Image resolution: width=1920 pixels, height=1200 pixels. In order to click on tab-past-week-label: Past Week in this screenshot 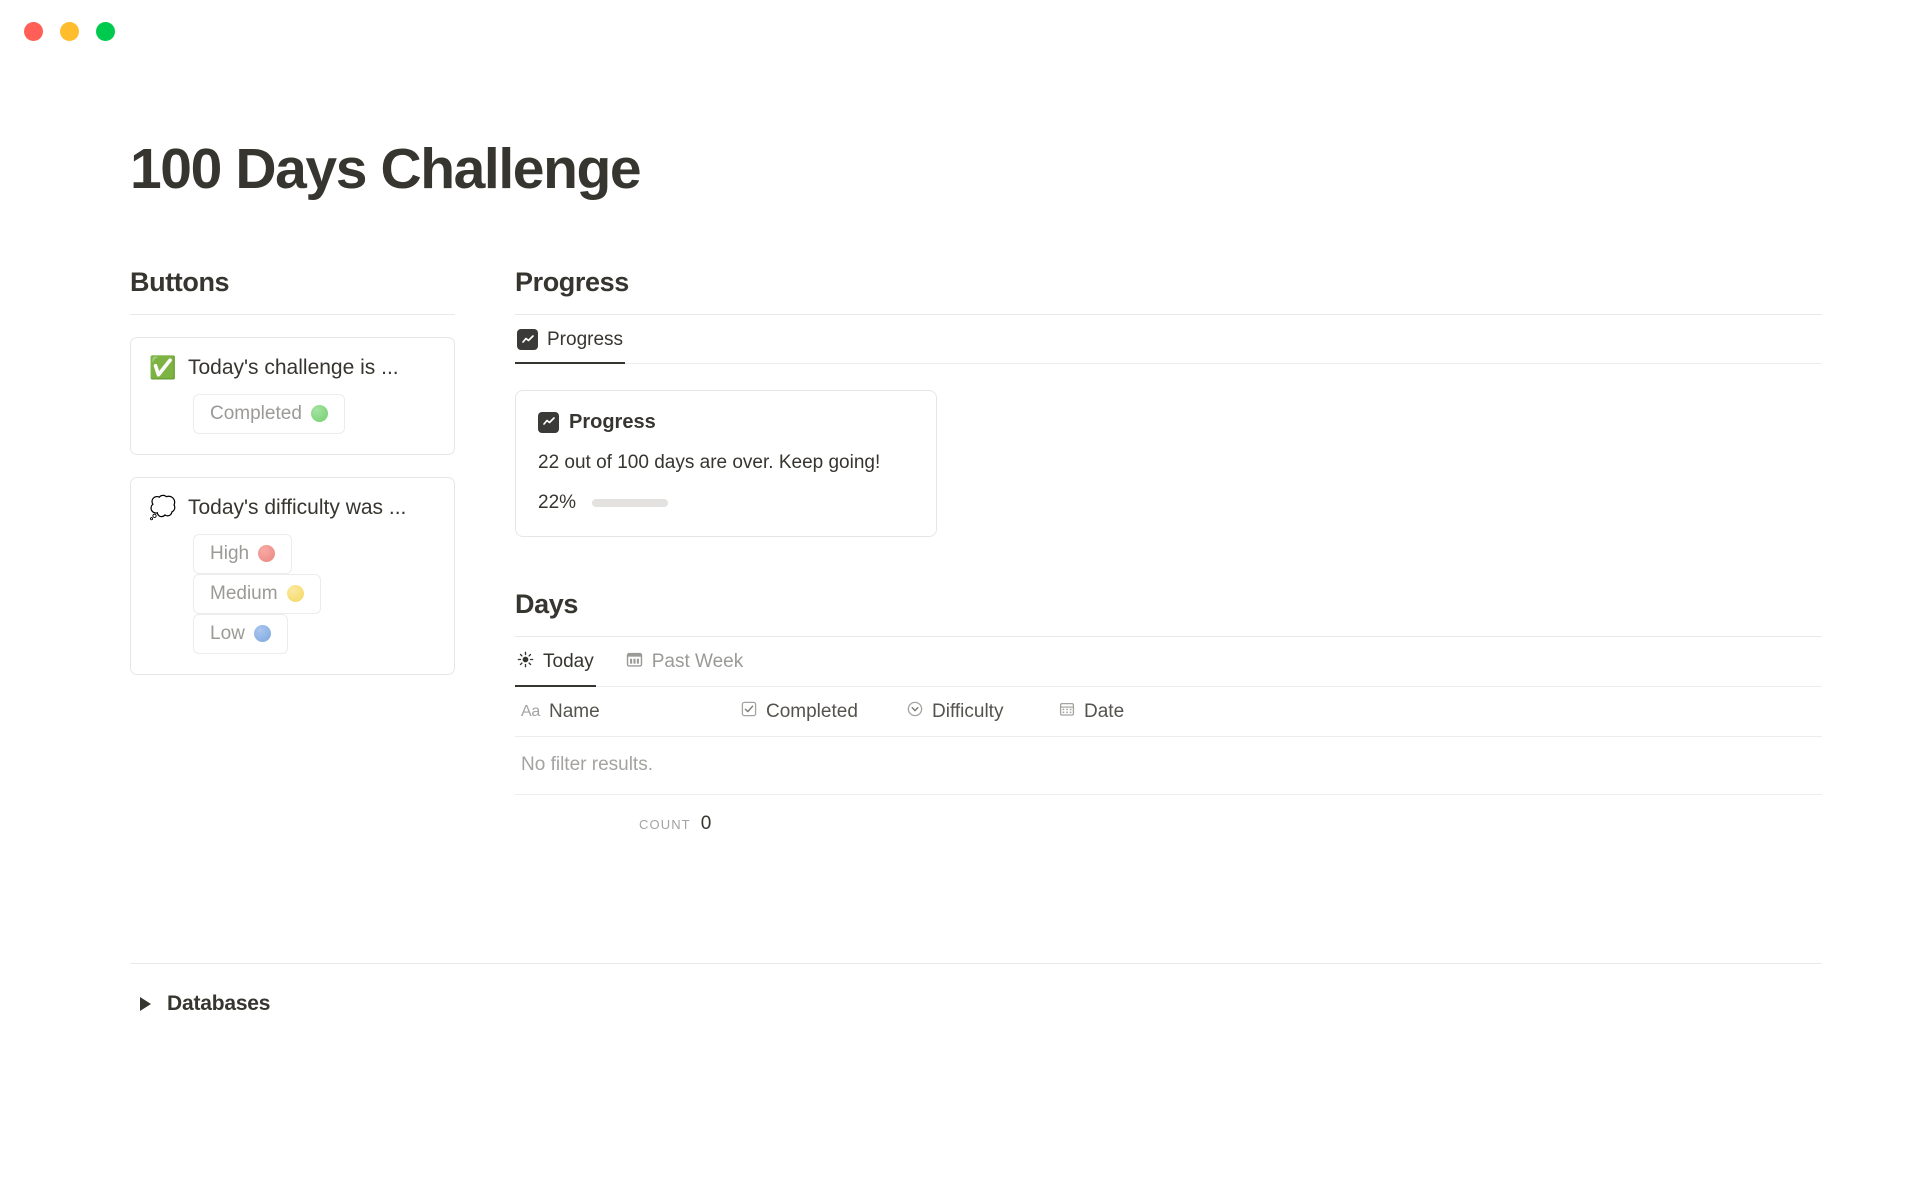, I will do `click(697, 662)`.